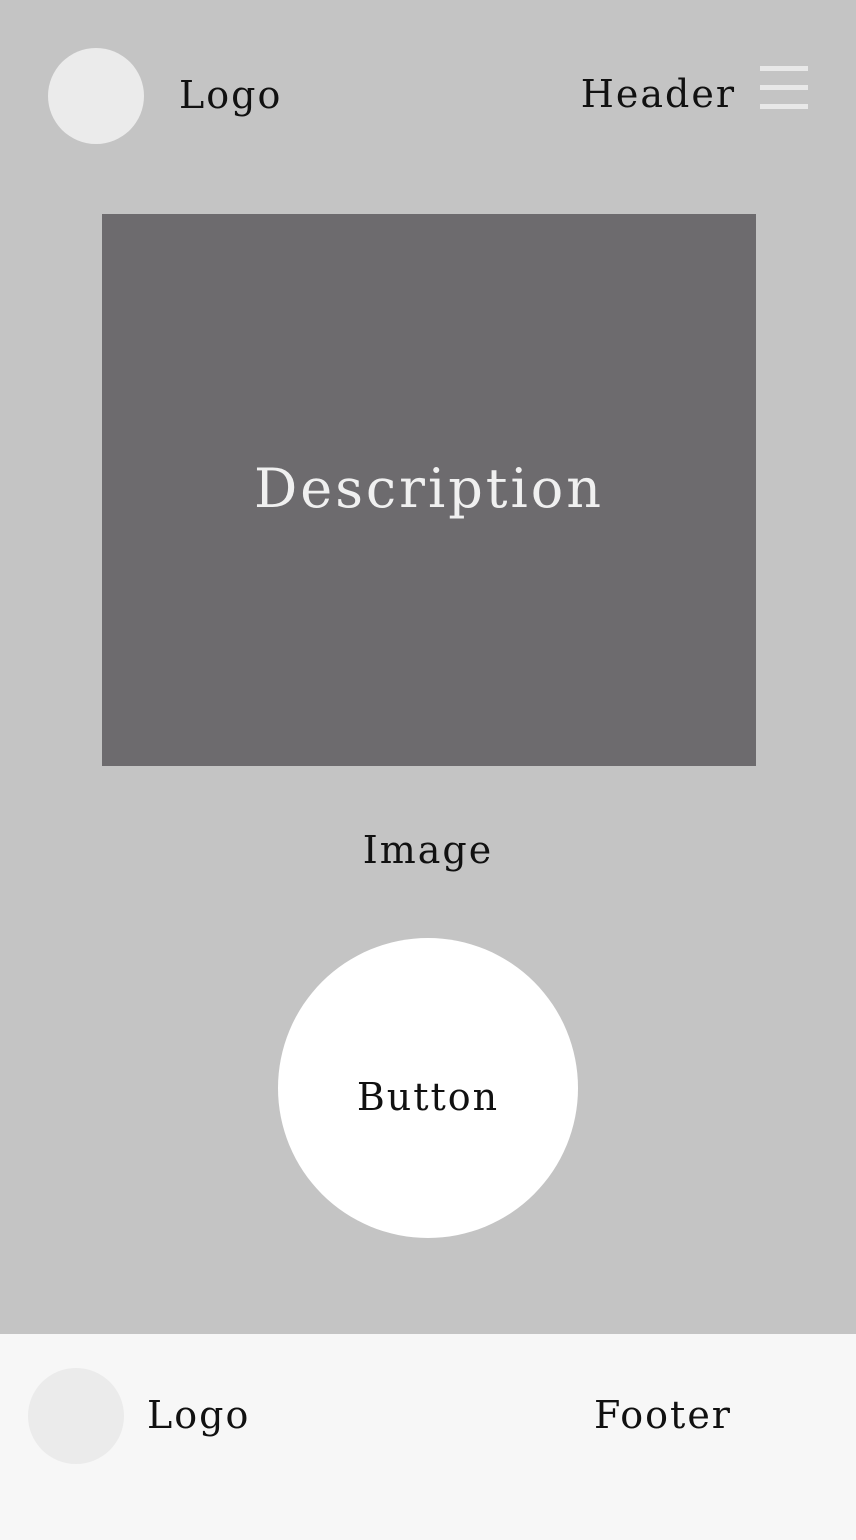 This screenshot has height=1540, width=856. I want to click on header-logo-label: Logo, so click(231, 95).